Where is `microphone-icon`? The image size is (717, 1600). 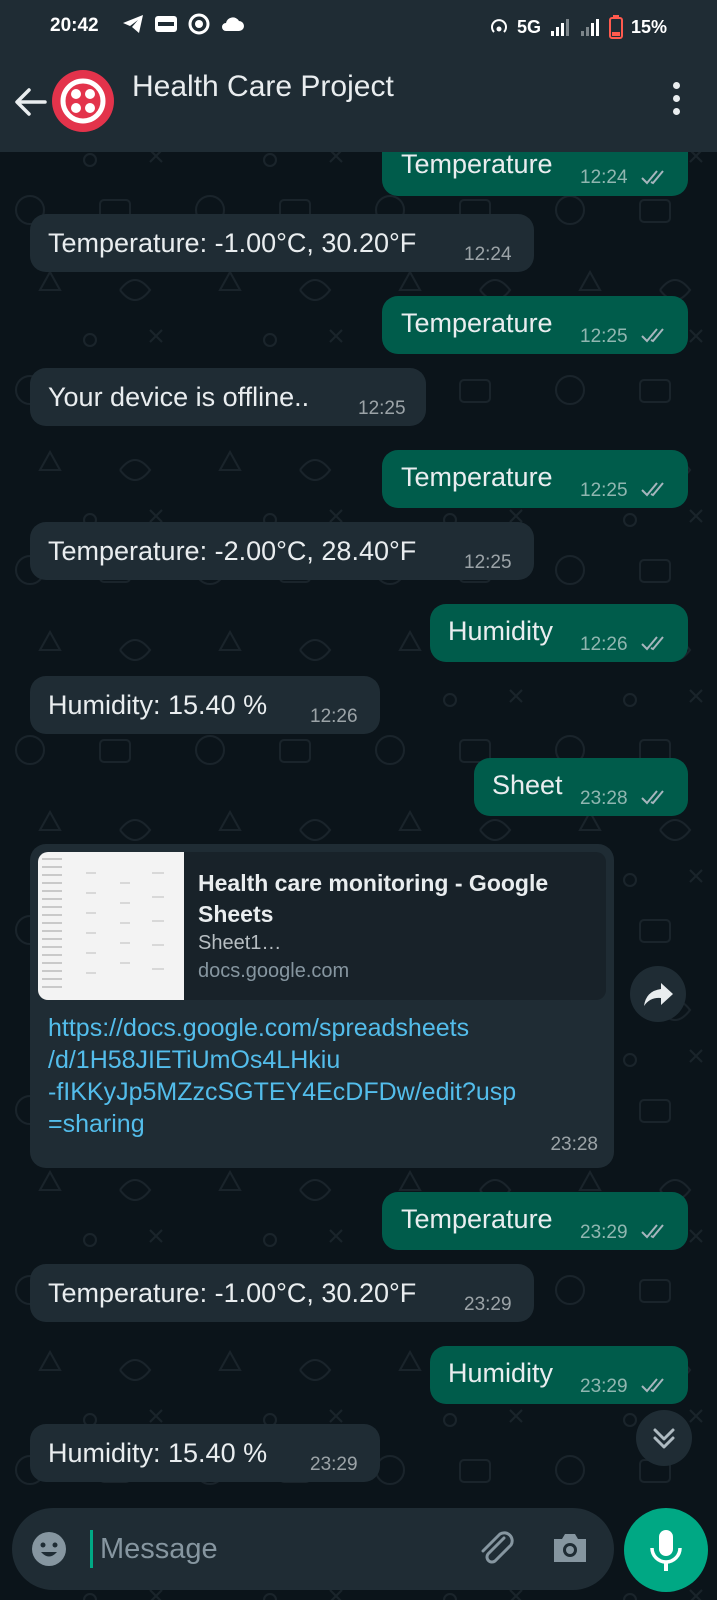 microphone-icon is located at coordinates (666, 1550).